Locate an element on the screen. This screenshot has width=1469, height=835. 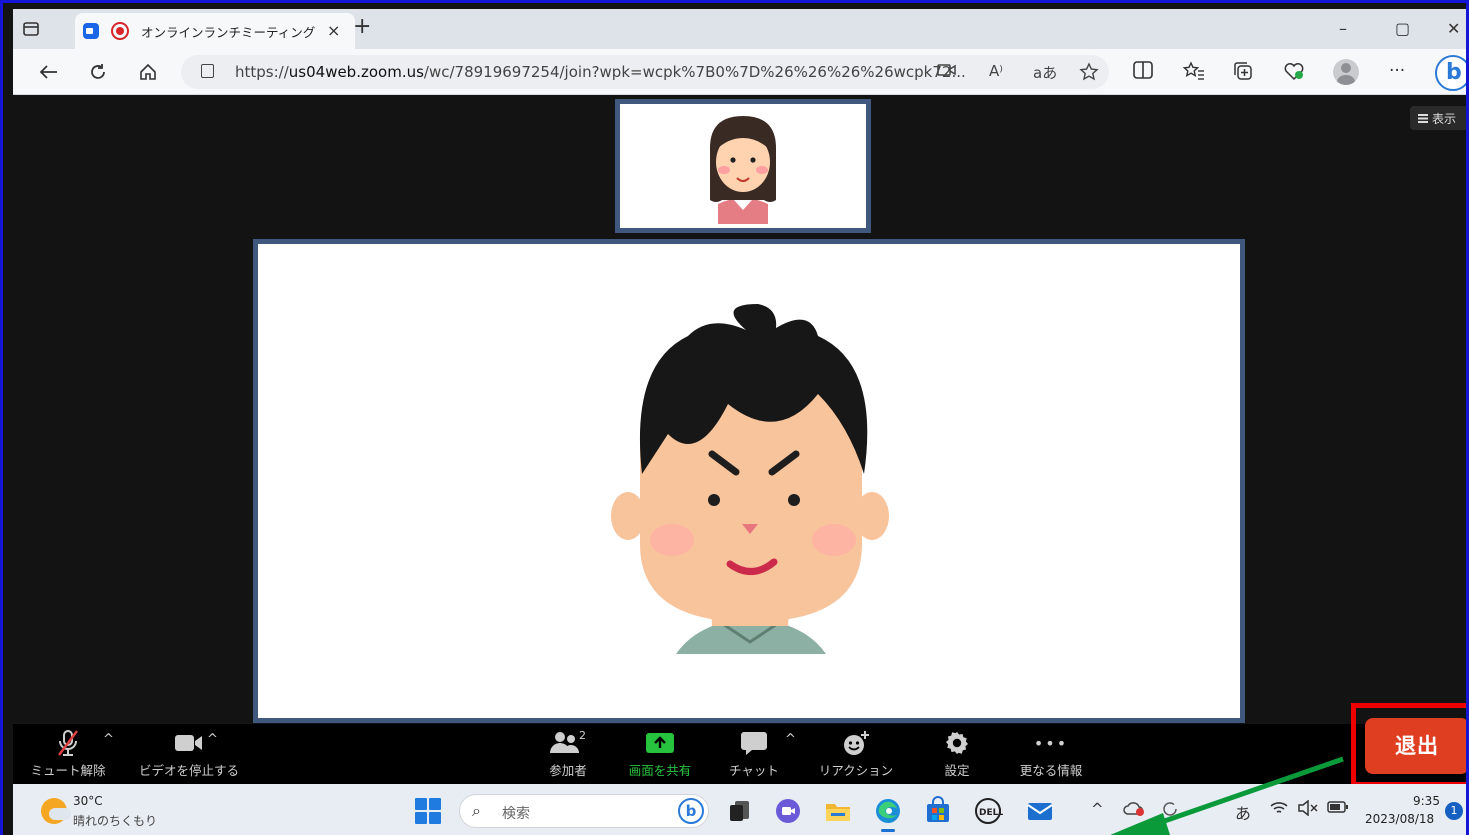
bing-copilot-button: b is located at coordinates (1450, 73).